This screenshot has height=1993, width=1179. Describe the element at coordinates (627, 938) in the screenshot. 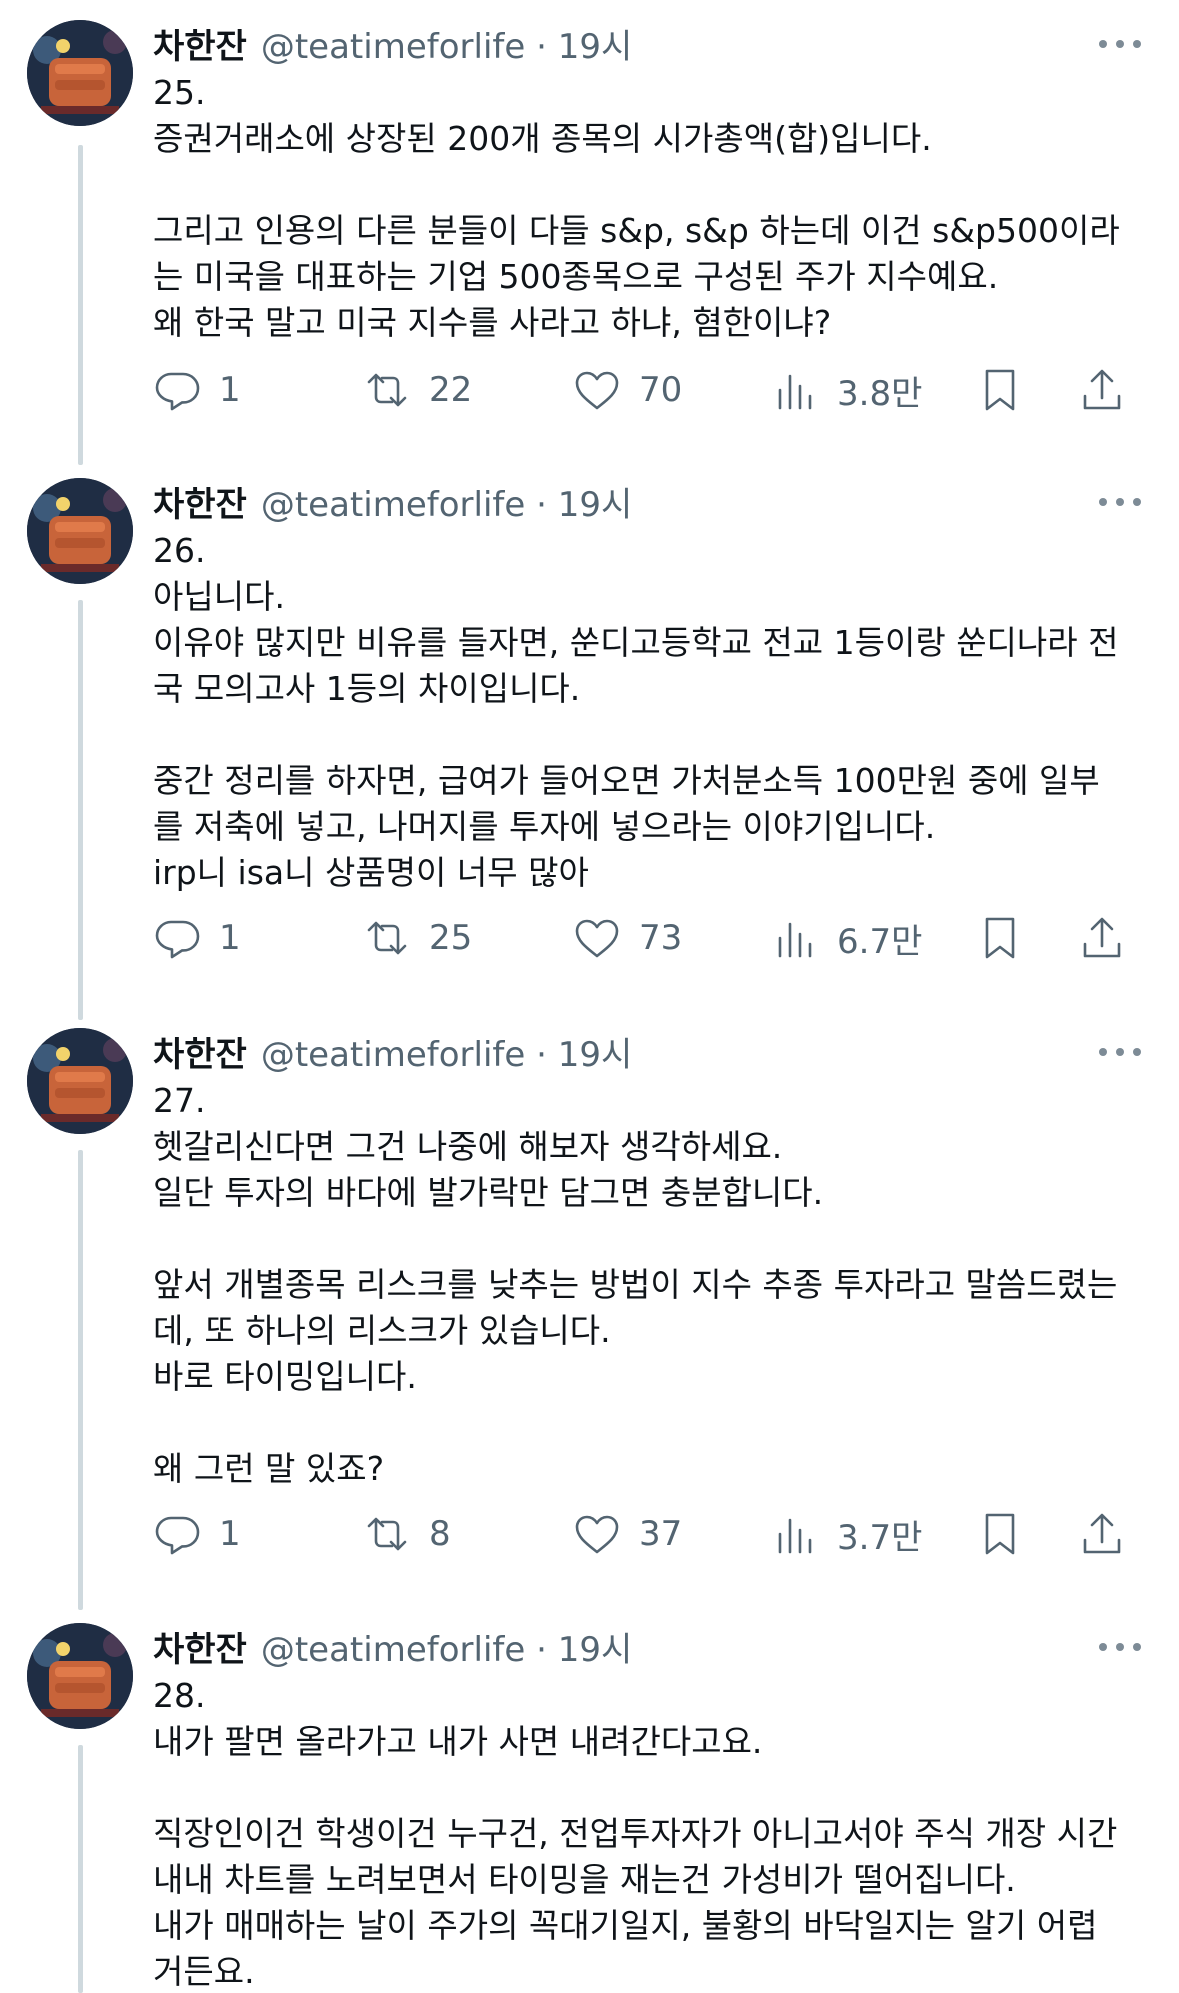

I see `like-button: 73` at that location.